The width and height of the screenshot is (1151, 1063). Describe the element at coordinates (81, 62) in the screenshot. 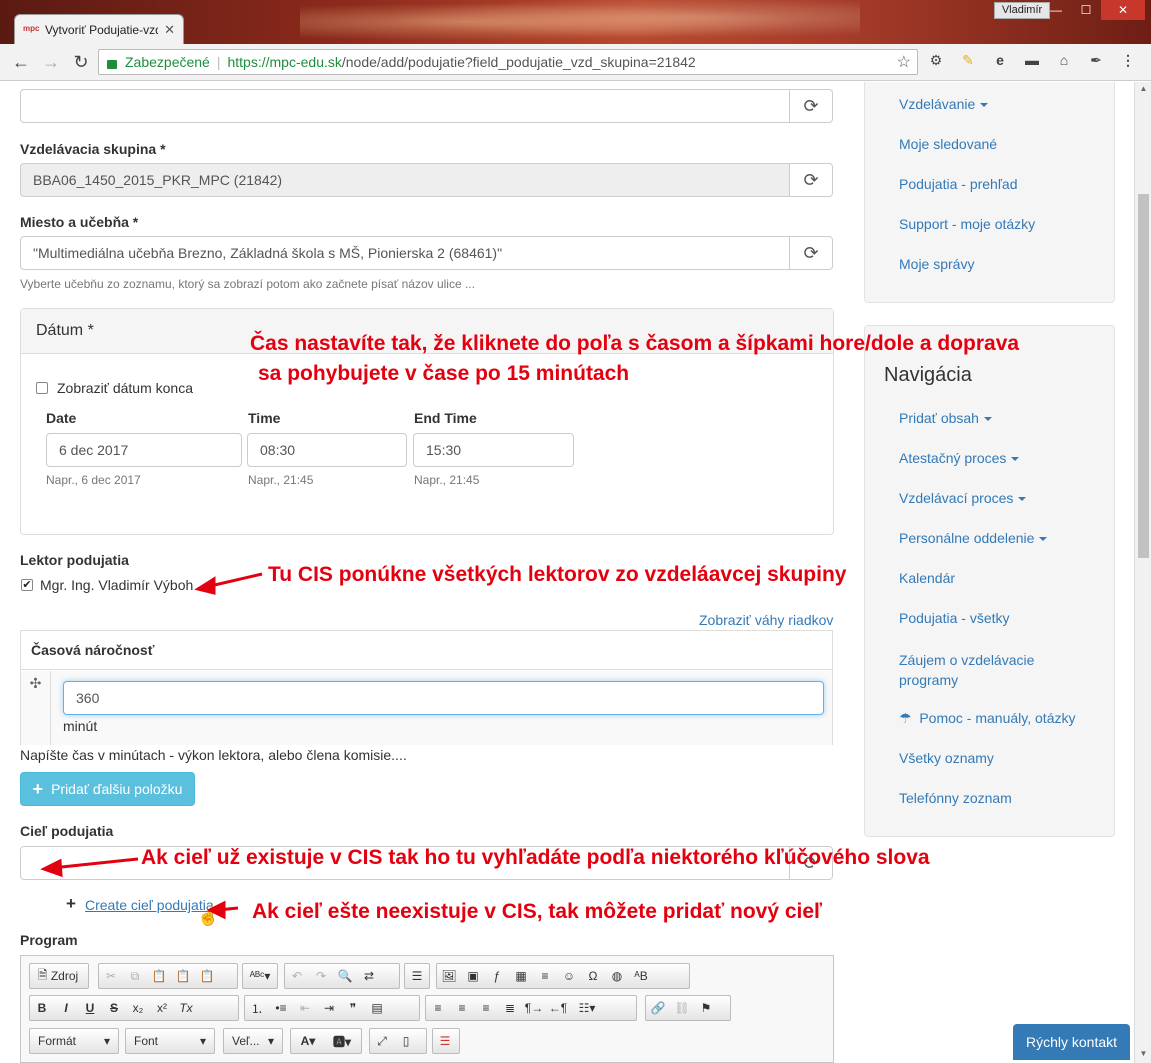

I see `reload-icon: ↻` at that location.